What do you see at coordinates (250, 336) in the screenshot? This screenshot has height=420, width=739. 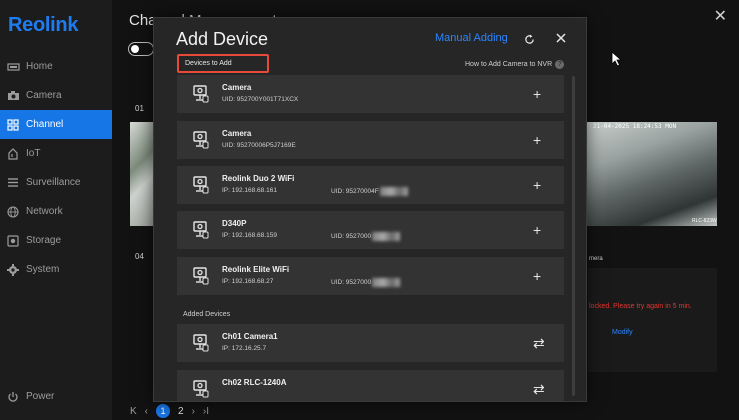 I see `device-name: Ch01 Camera1` at bounding box center [250, 336].